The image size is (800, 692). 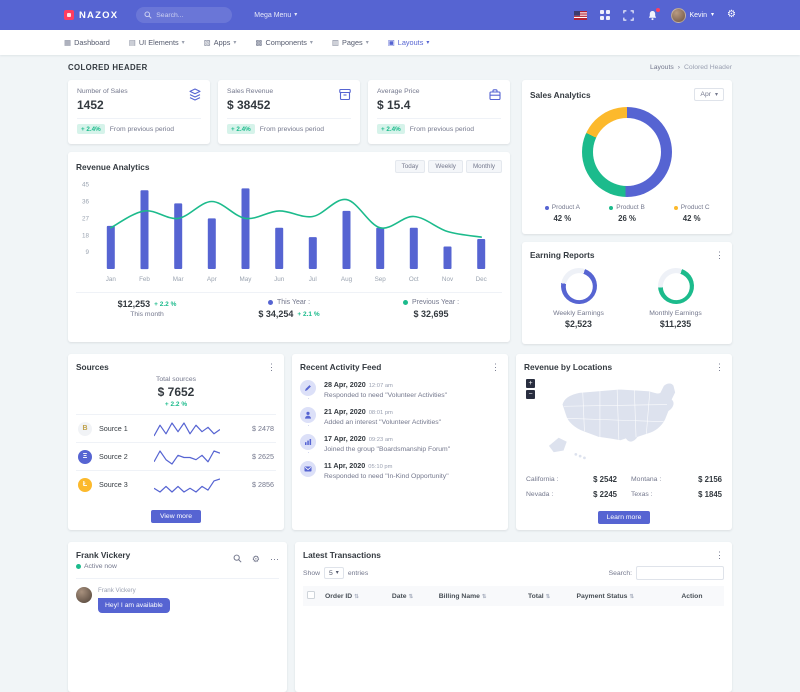 What do you see at coordinates (710, 479) in the screenshot?
I see `location-value: $ 2156` at bounding box center [710, 479].